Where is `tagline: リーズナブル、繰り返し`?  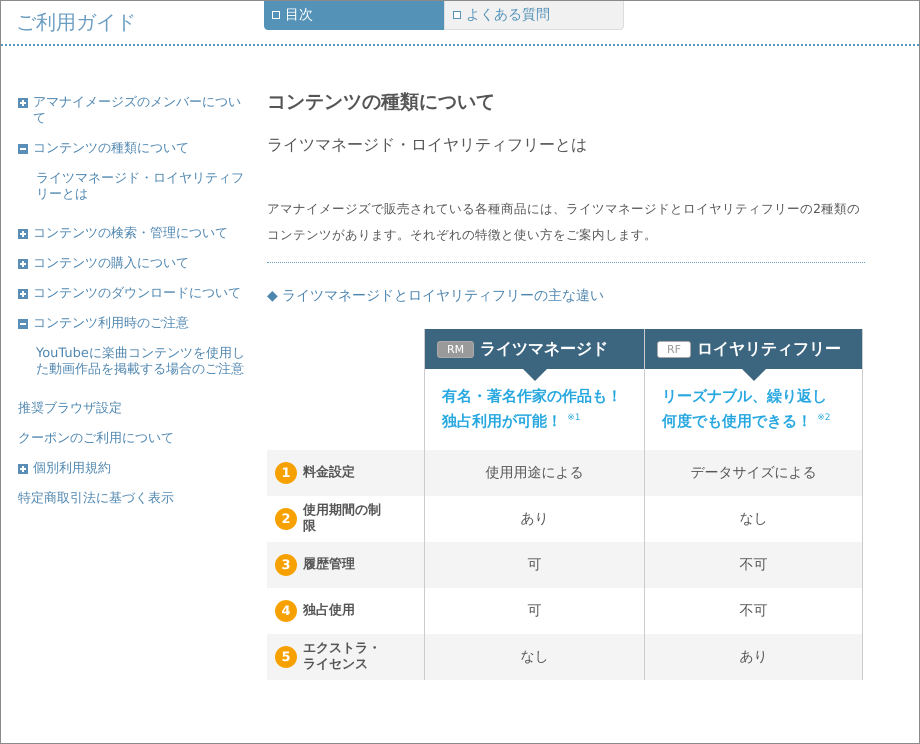
tagline: リーズナブル、繰り返し is located at coordinates (744, 396).